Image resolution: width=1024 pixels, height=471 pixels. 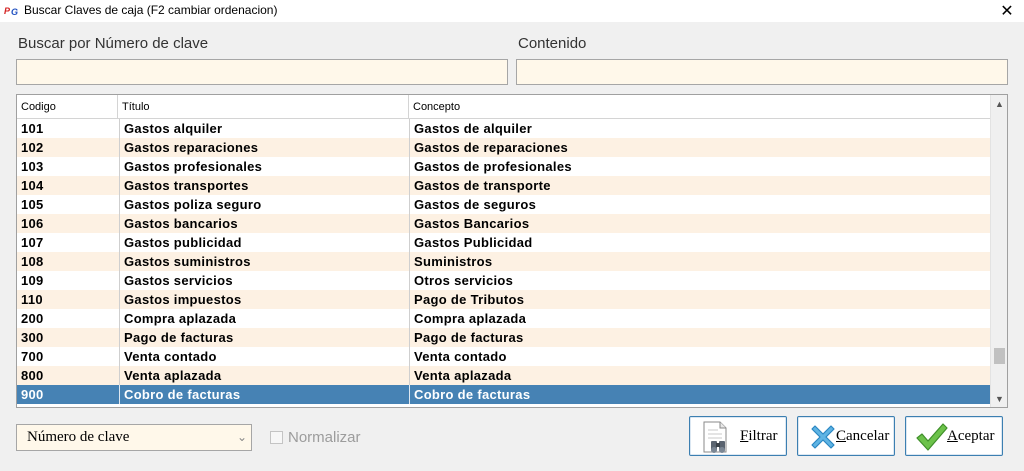 What do you see at coordinates (264, 166) in the screenshot?
I see `cell-titulo: Gastos profesionales` at bounding box center [264, 166].